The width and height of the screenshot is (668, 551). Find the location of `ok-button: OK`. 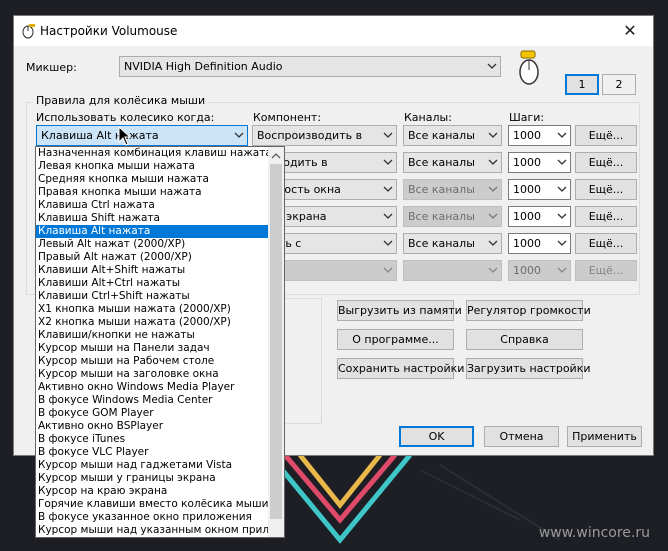

ok-button: OK is located at coordinates (436, 436).